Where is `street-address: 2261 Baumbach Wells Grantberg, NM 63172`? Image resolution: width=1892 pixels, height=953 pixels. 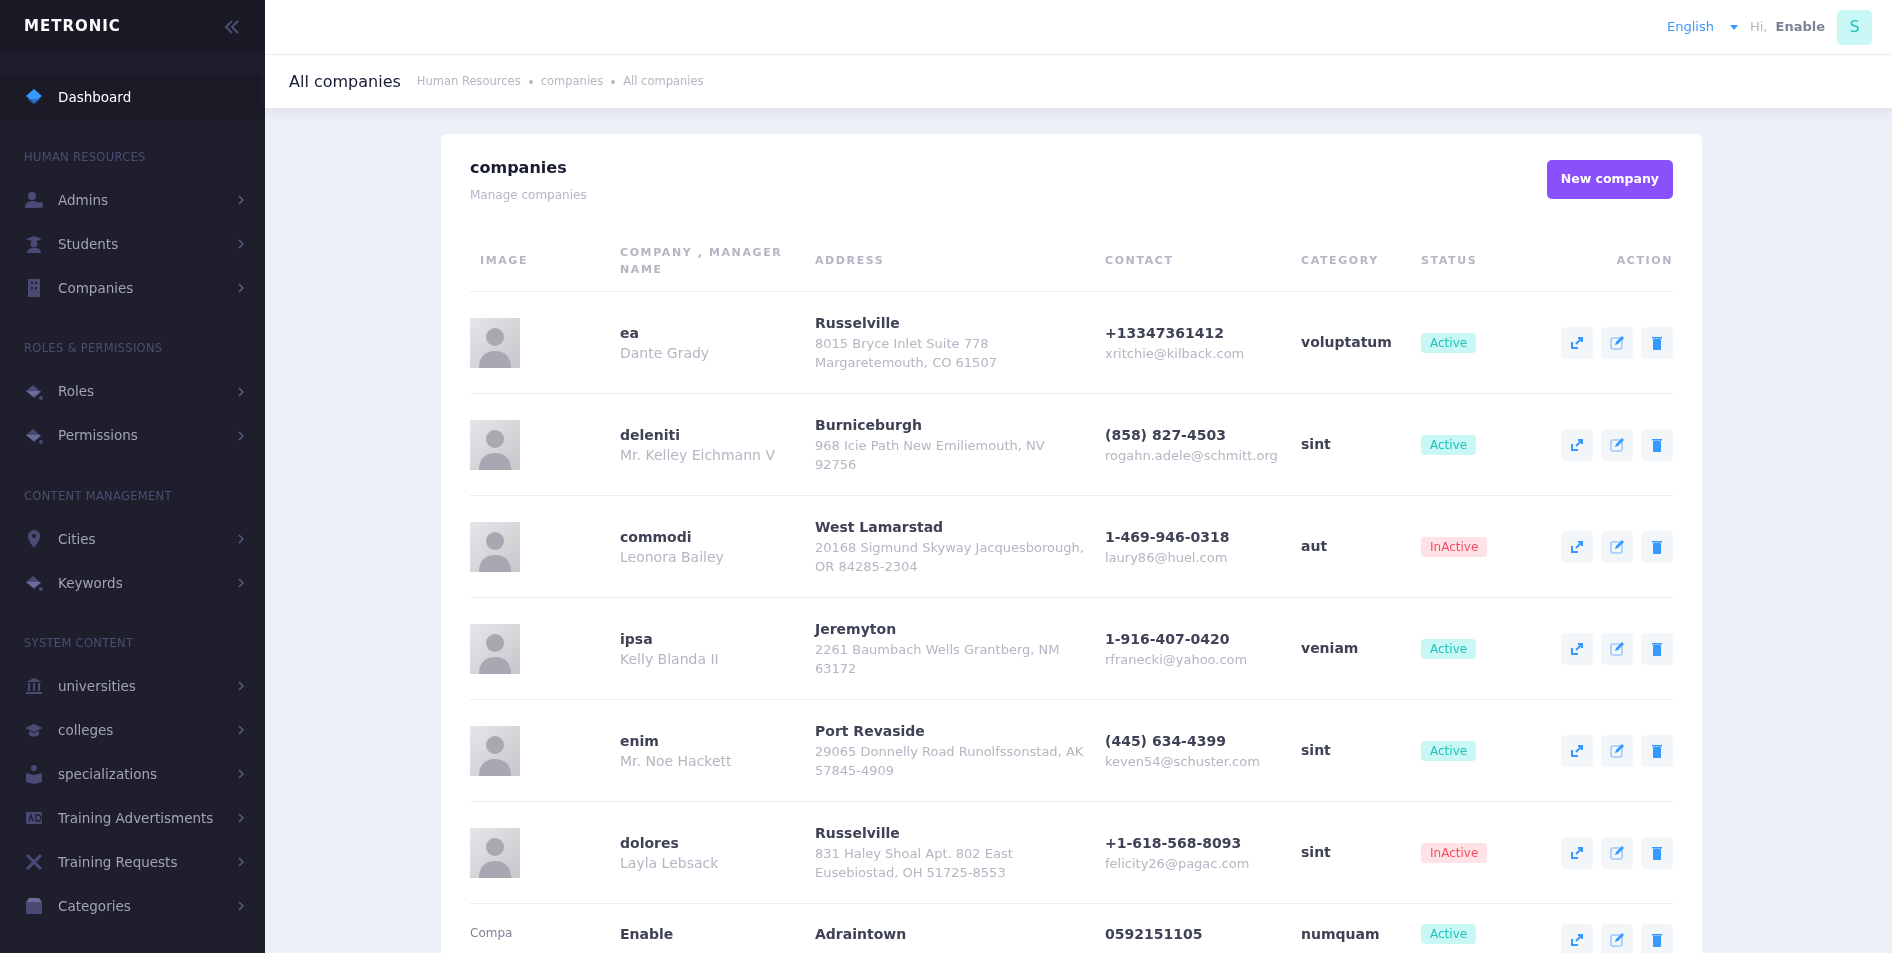 street-address: 2261 Baumbach Wells Grantberg, NM 63172 is located at coordinates (938, 659).